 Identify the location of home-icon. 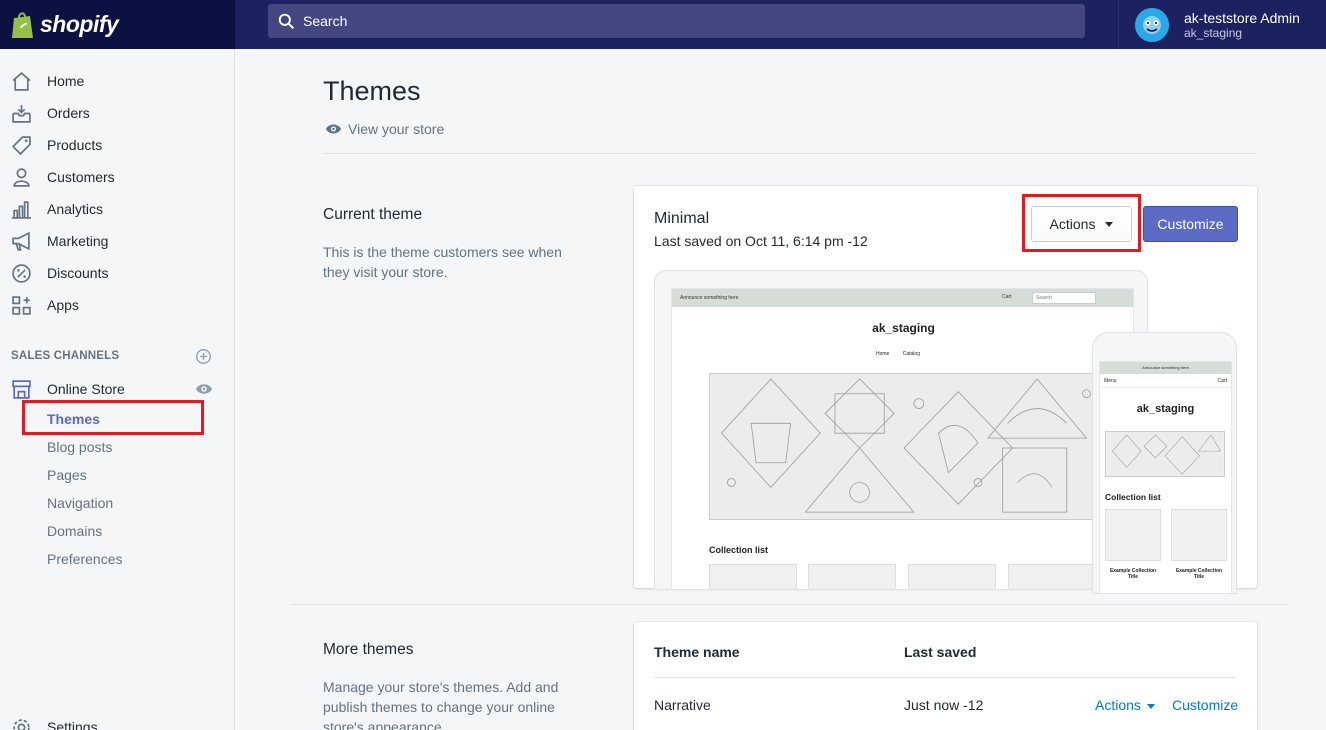
(21, 81).